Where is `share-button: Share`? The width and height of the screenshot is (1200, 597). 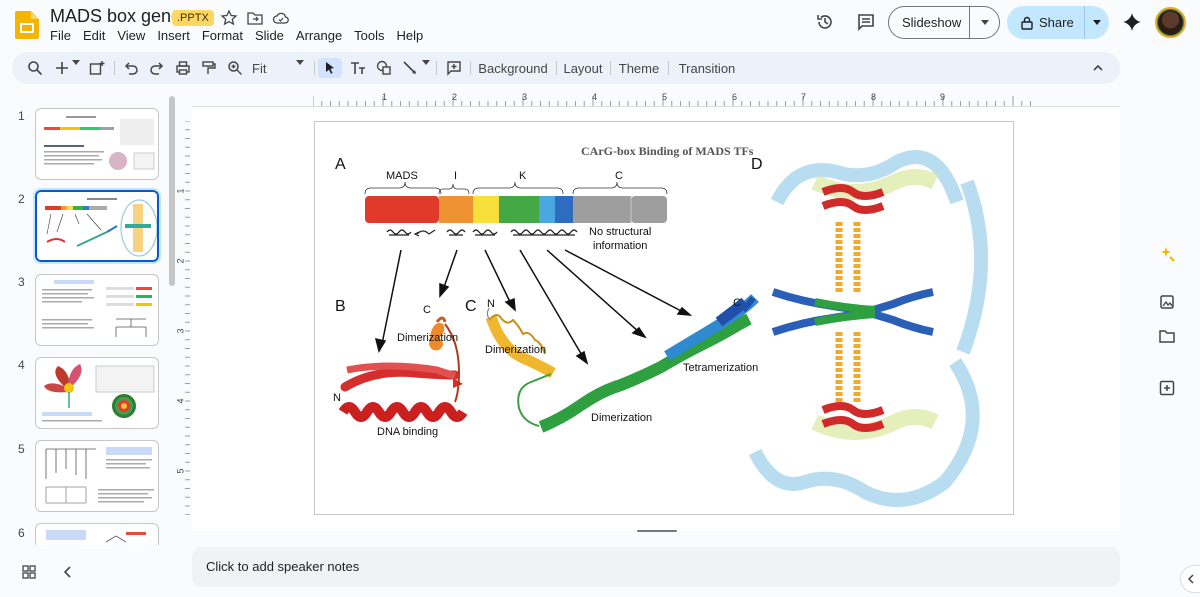 share-button: Share is located at coordinates (1046, 22).